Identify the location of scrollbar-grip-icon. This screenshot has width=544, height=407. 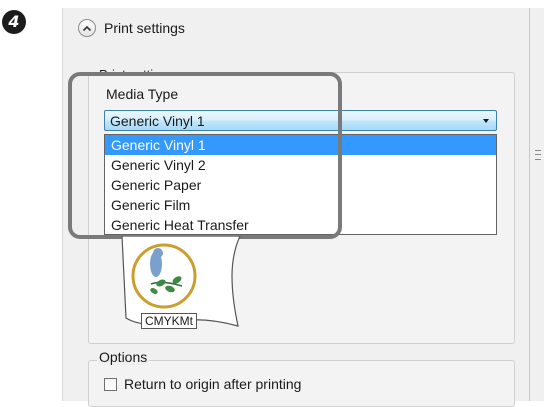
(538, 155).